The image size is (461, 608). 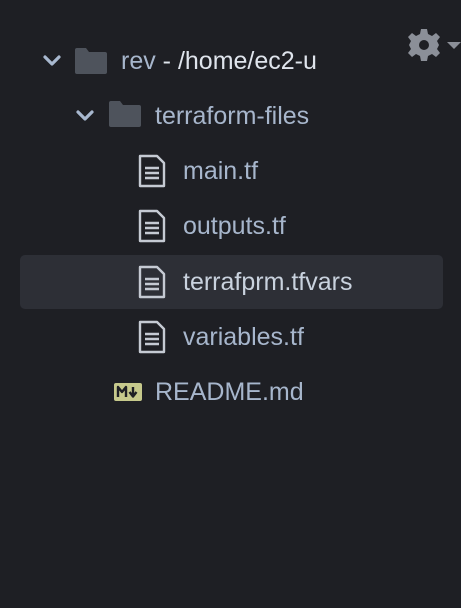 What do you see at coordinates (236, 61) in the screenshot?
I see `root-folder-path: - /home/ec2-u` at bounding box center [236, 61].